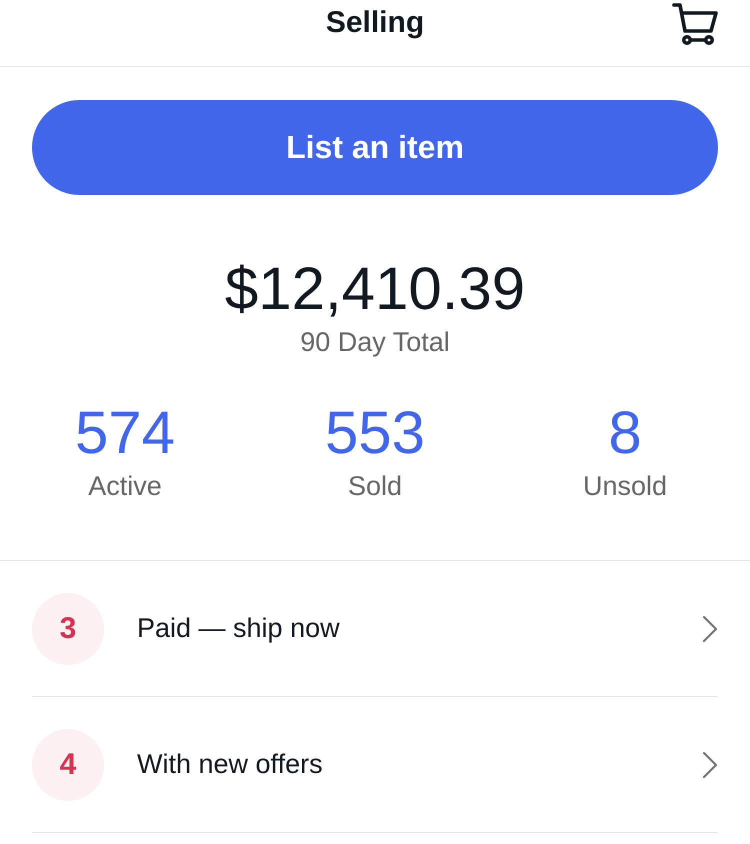 This screenshot has height=844, width=750. Describe the element at coordinates (375, 289) in the screenshot. I see `total-amount: $12,410.39` at that location.